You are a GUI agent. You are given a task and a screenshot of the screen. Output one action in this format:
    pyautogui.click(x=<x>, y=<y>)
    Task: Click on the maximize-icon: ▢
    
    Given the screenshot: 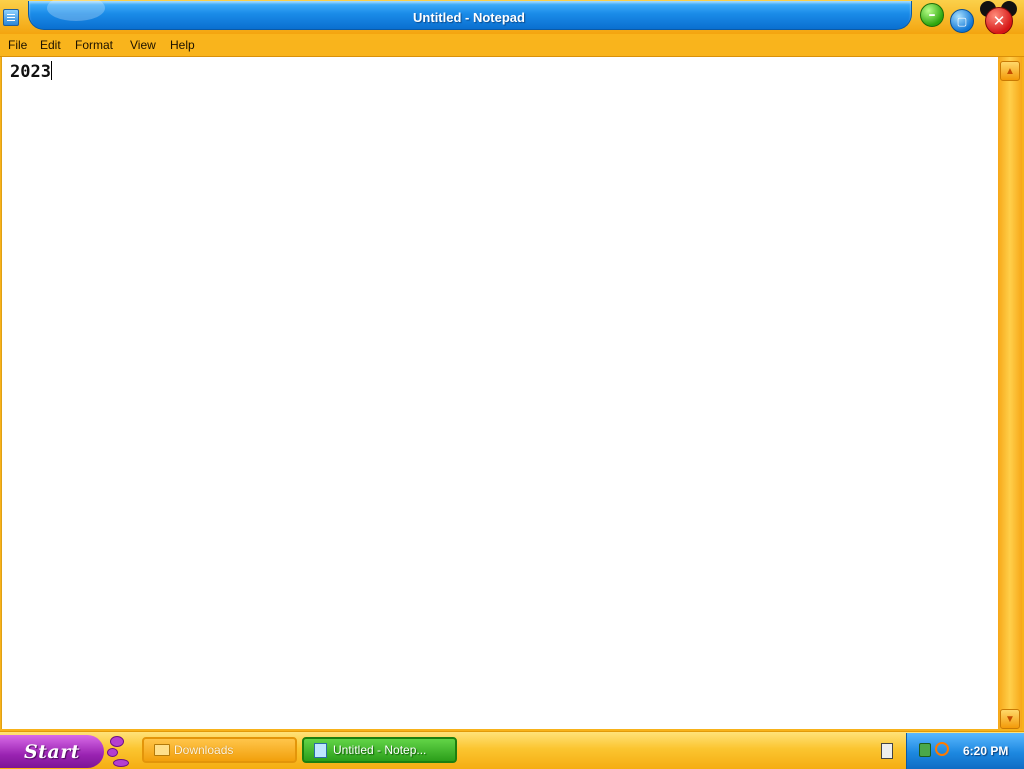 What is the action you would take?
    pyautogui.click(x=962, y=21)
    